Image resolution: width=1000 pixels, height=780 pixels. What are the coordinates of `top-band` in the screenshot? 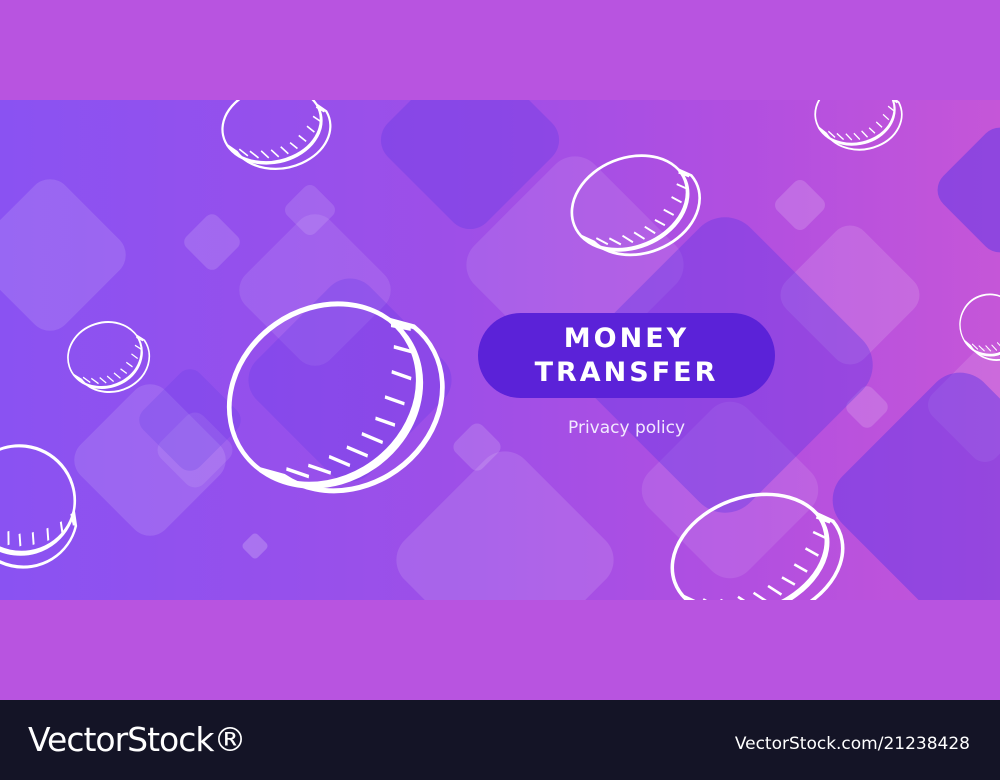 It's located at (500, 50).